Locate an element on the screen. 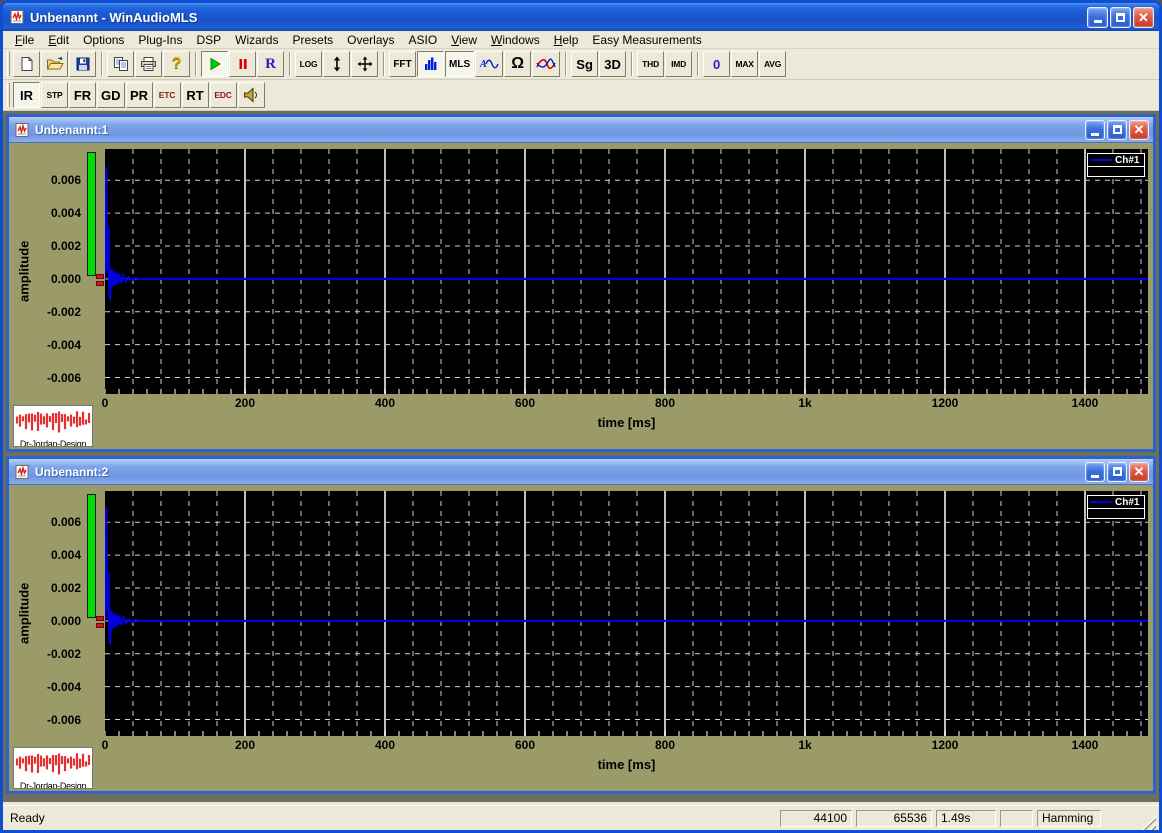 The height and width of the screenshot is (833, 1162). child-1-titlebar: Unbenannt:1 ✕ is located at coordinates (581, 130).